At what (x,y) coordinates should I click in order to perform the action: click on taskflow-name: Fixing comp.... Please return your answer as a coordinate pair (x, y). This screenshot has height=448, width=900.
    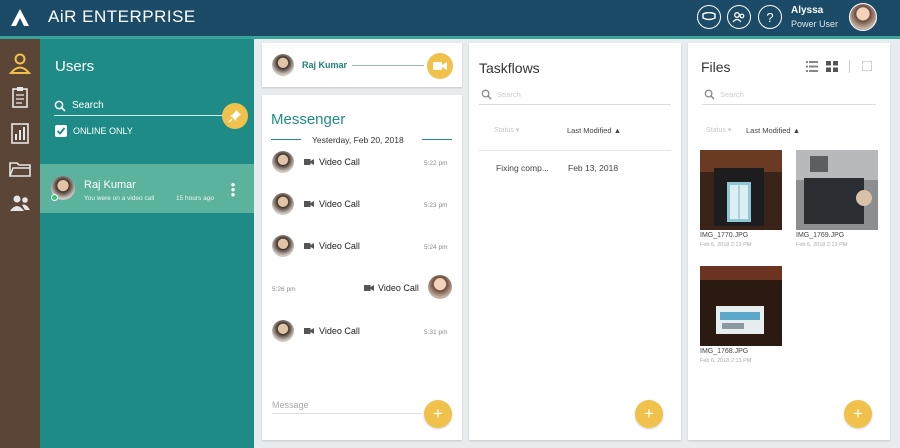
    Looking at the image, I should click on (522, 168).